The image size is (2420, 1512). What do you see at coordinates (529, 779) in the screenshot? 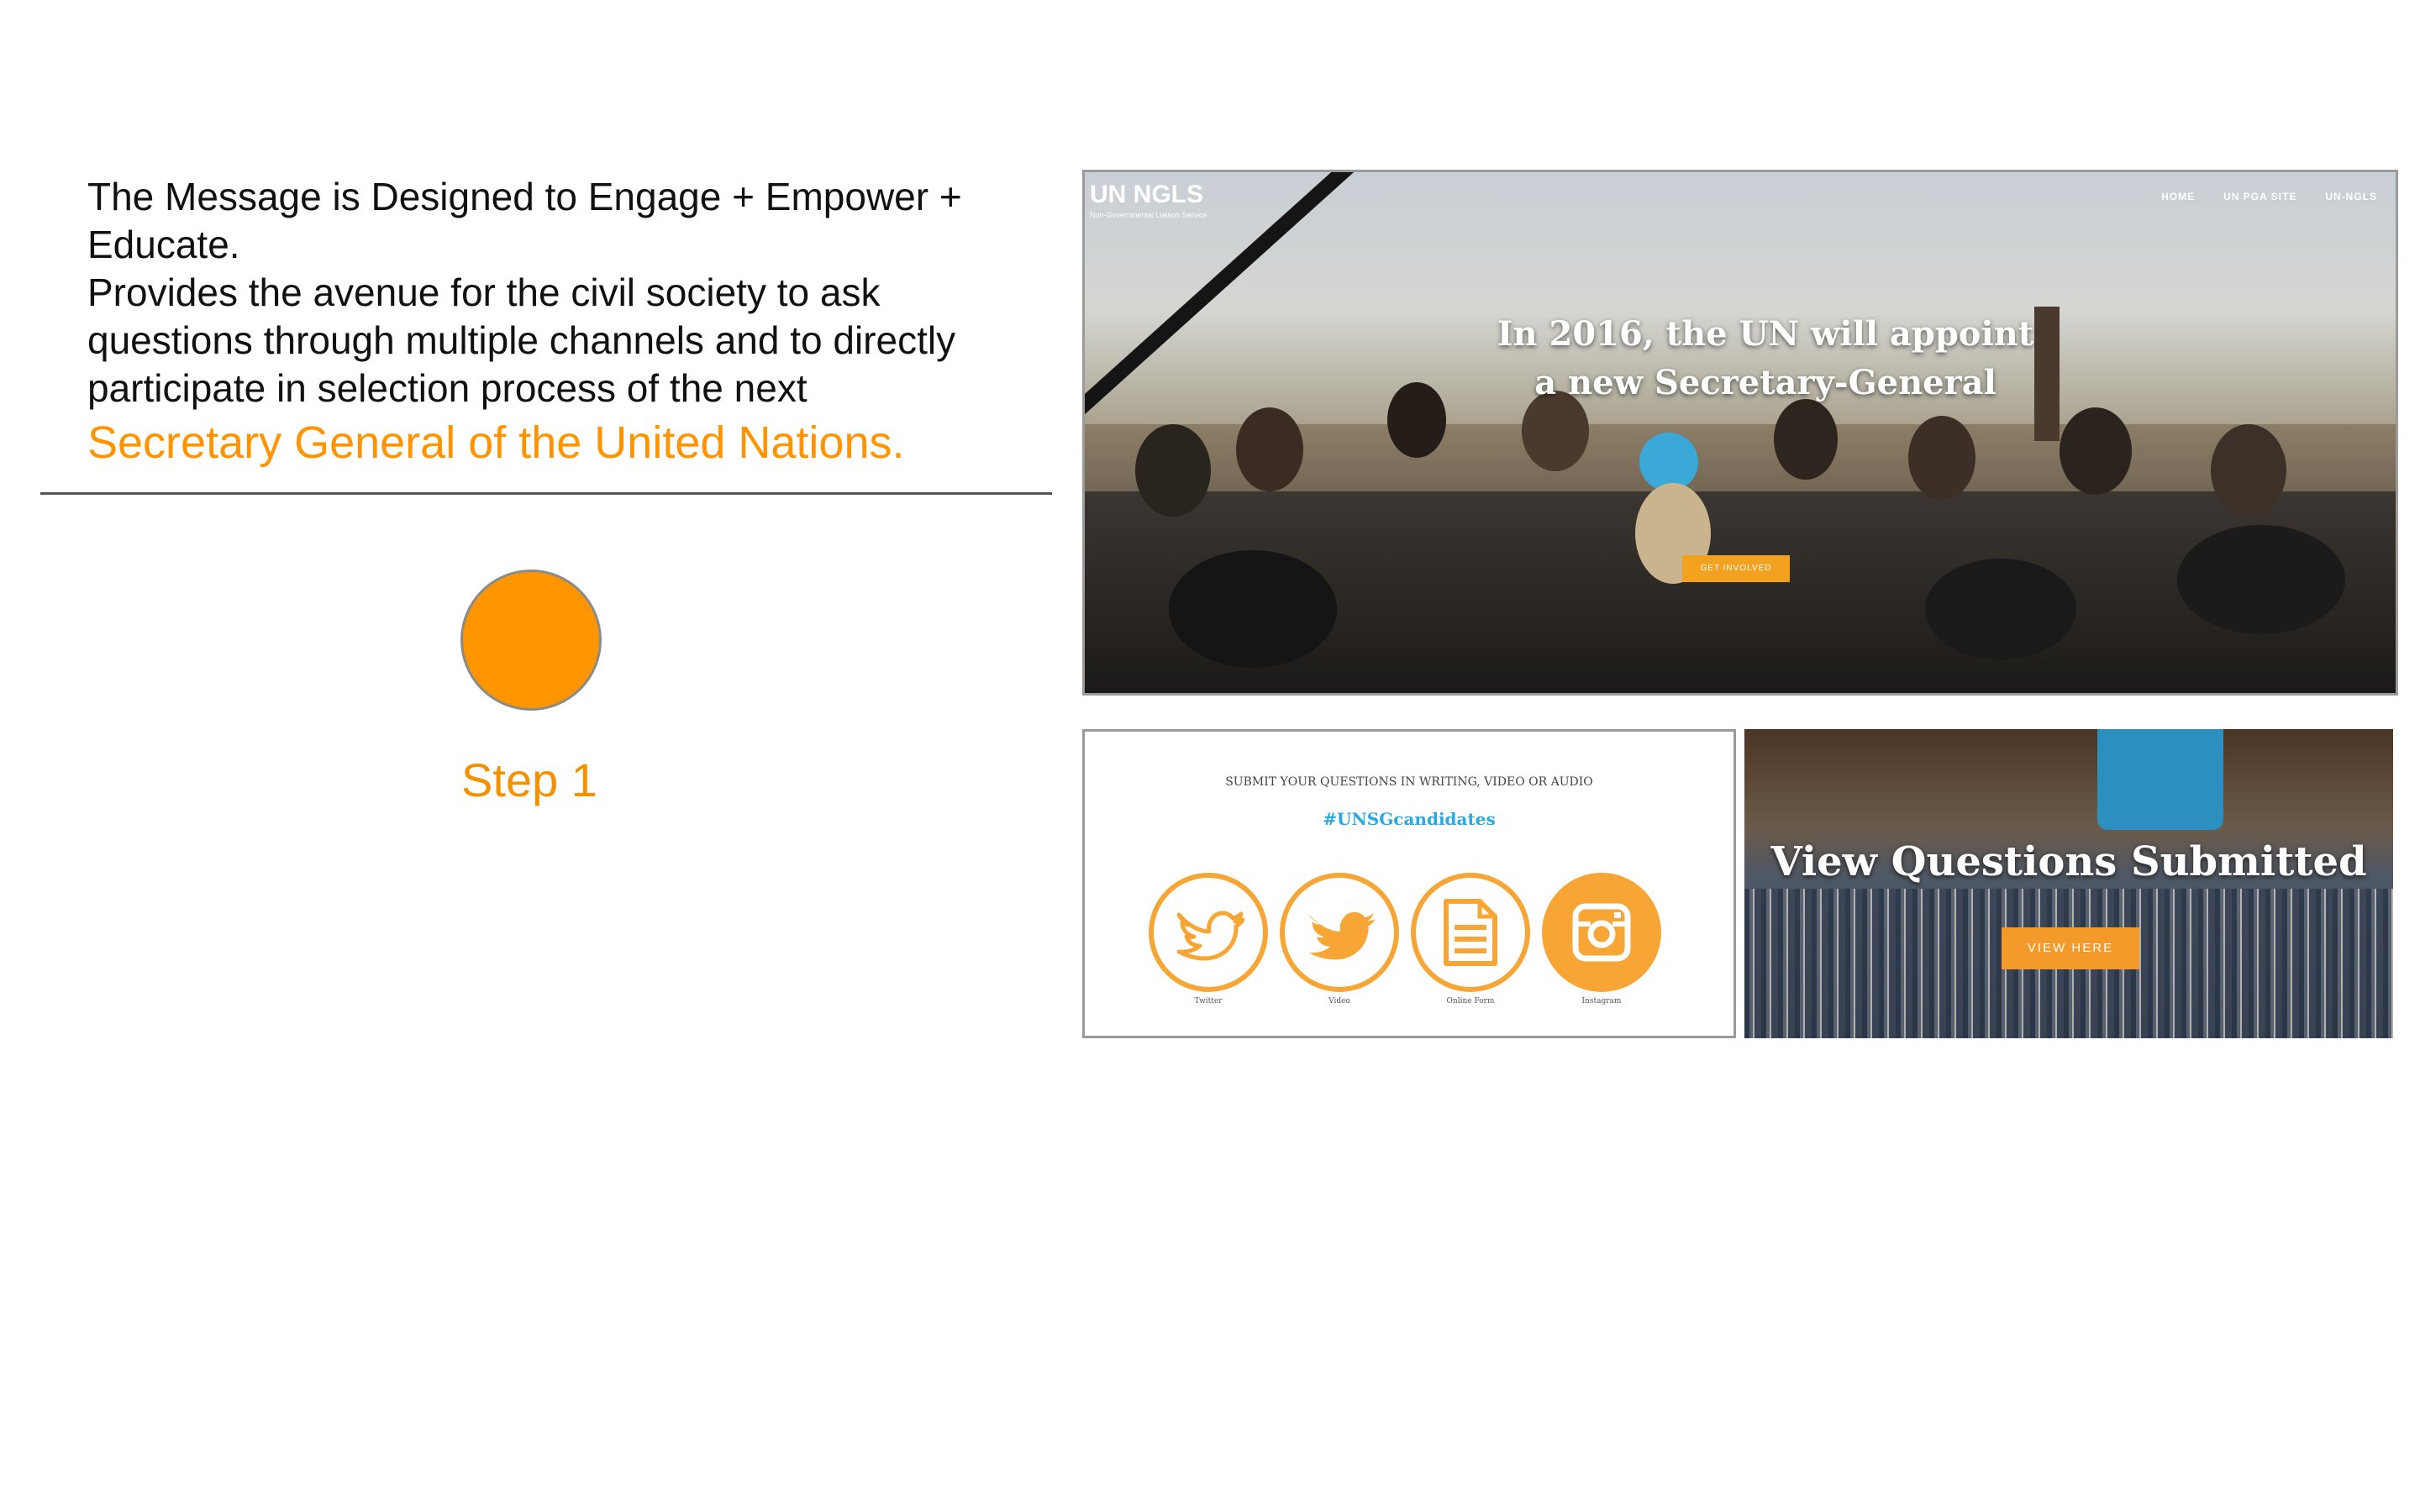
I see `step-label: Step 1` at bounding box center [529, 779].